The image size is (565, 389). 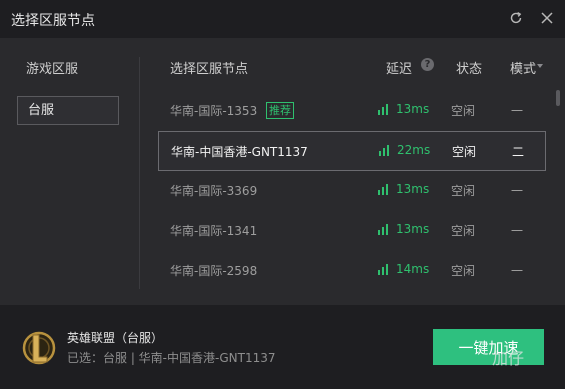 I want to click on league-logo-icon, so click(x=39, y=348).